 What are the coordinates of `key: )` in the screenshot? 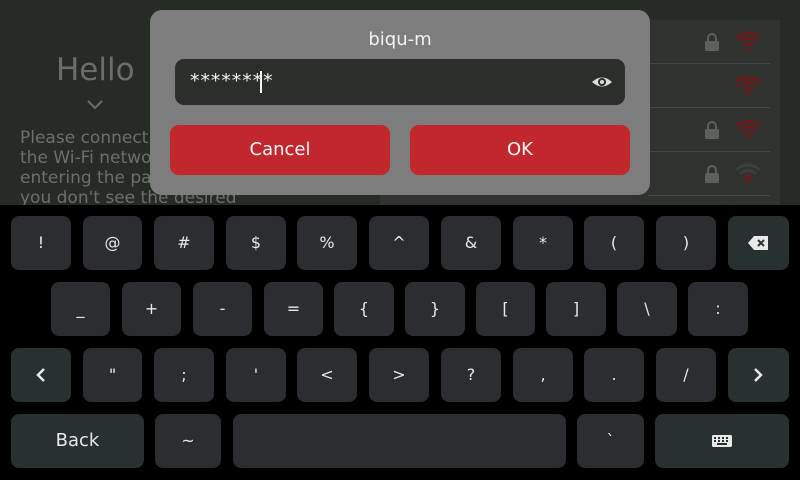 It's located at (686, 243).